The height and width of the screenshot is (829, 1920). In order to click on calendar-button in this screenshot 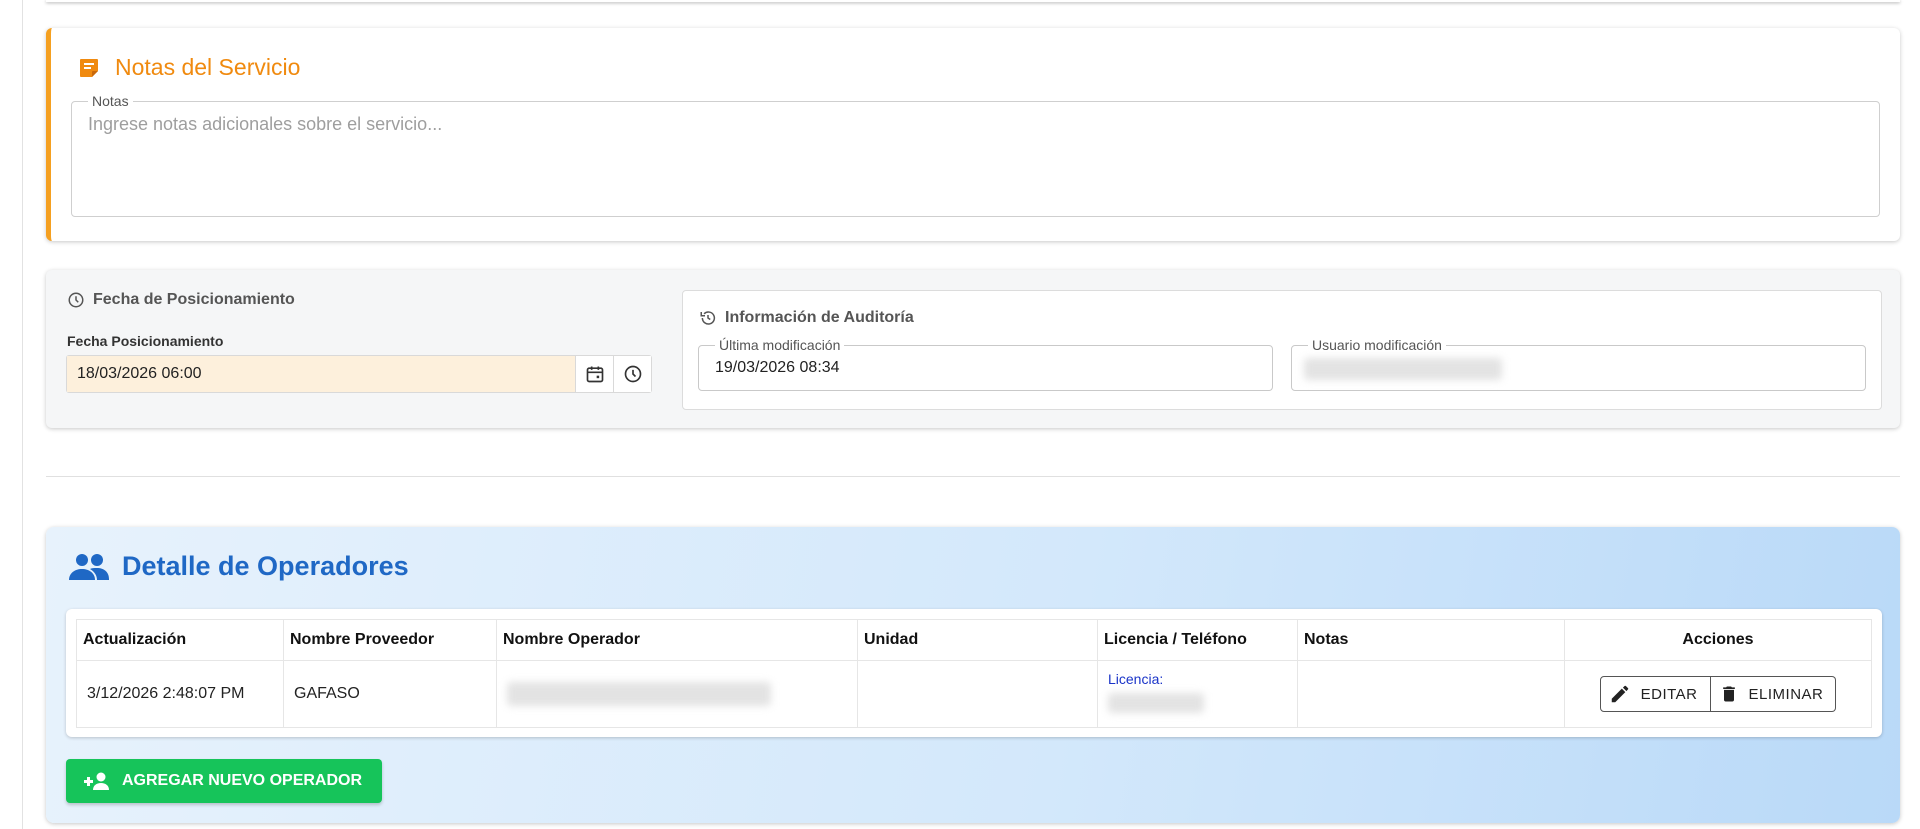, I will do `click(594, 374)`.